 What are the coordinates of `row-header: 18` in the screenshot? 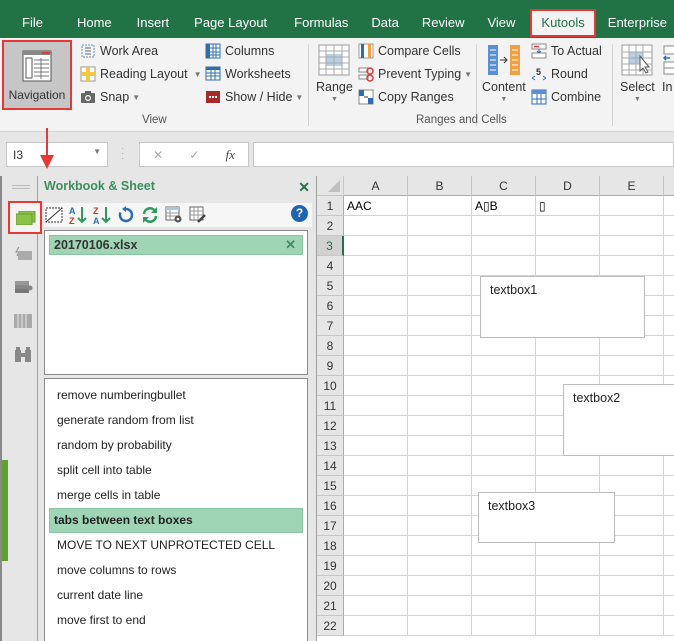 It's located at (330, 546).